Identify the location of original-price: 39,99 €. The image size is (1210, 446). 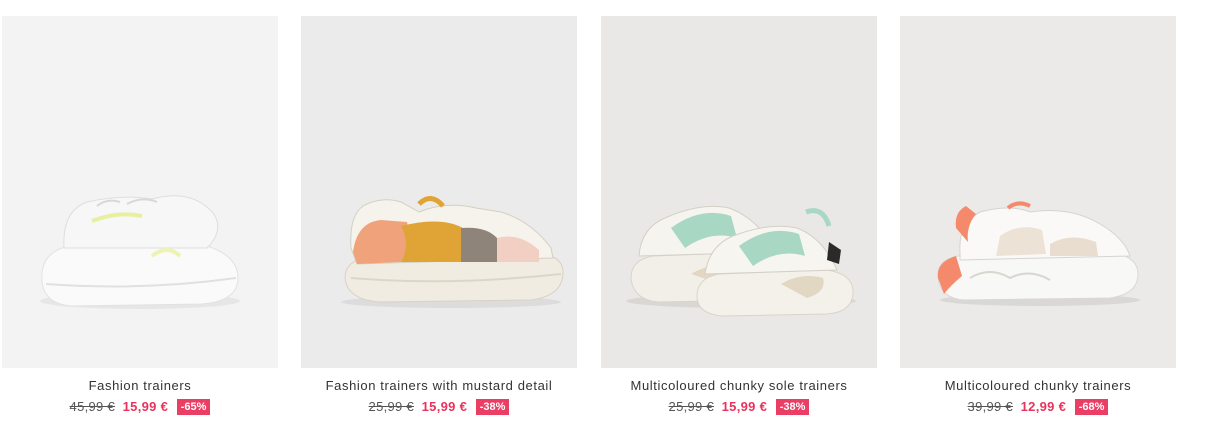
(990, 406).